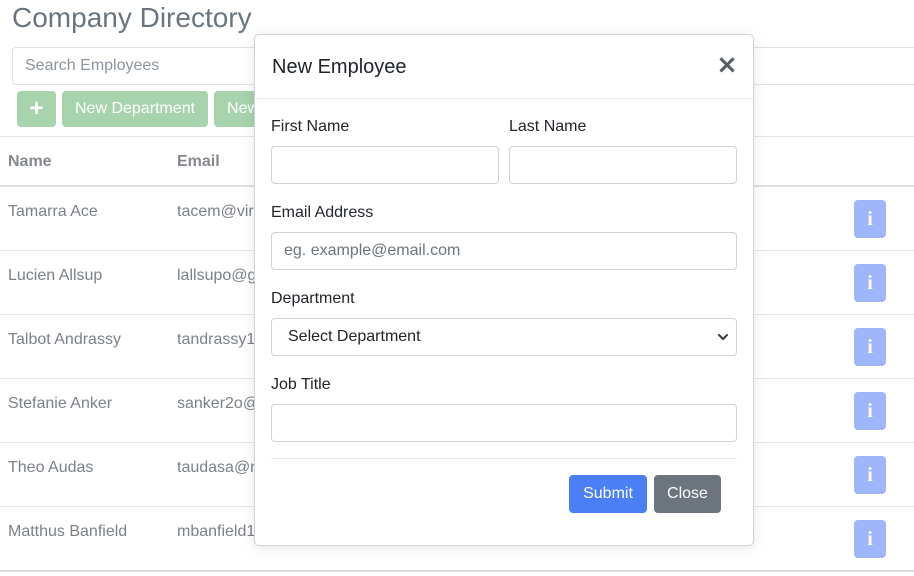 This screenshot has height=576, width=914. What do you see at coordinates (30, 161) in the screenshot?
I see `column-header-name: Name` at bounding box center [30, 161].